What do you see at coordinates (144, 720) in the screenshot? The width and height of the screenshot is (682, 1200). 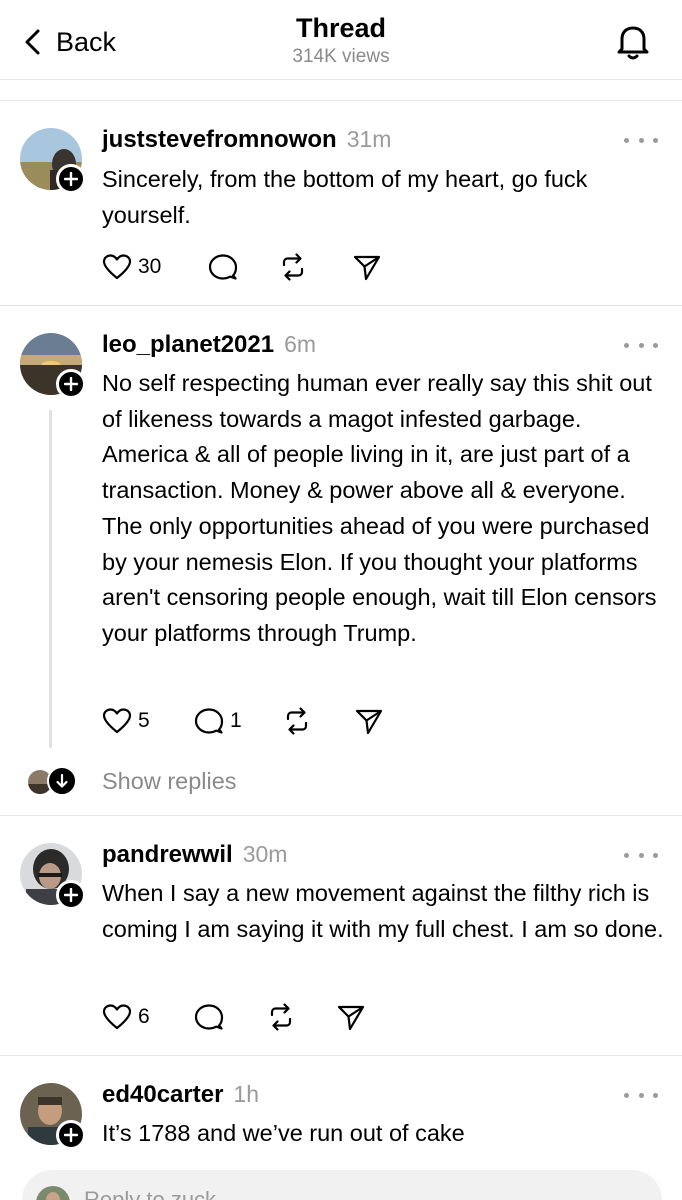 I see `like-count: 5` at bounding box center [144, 720].